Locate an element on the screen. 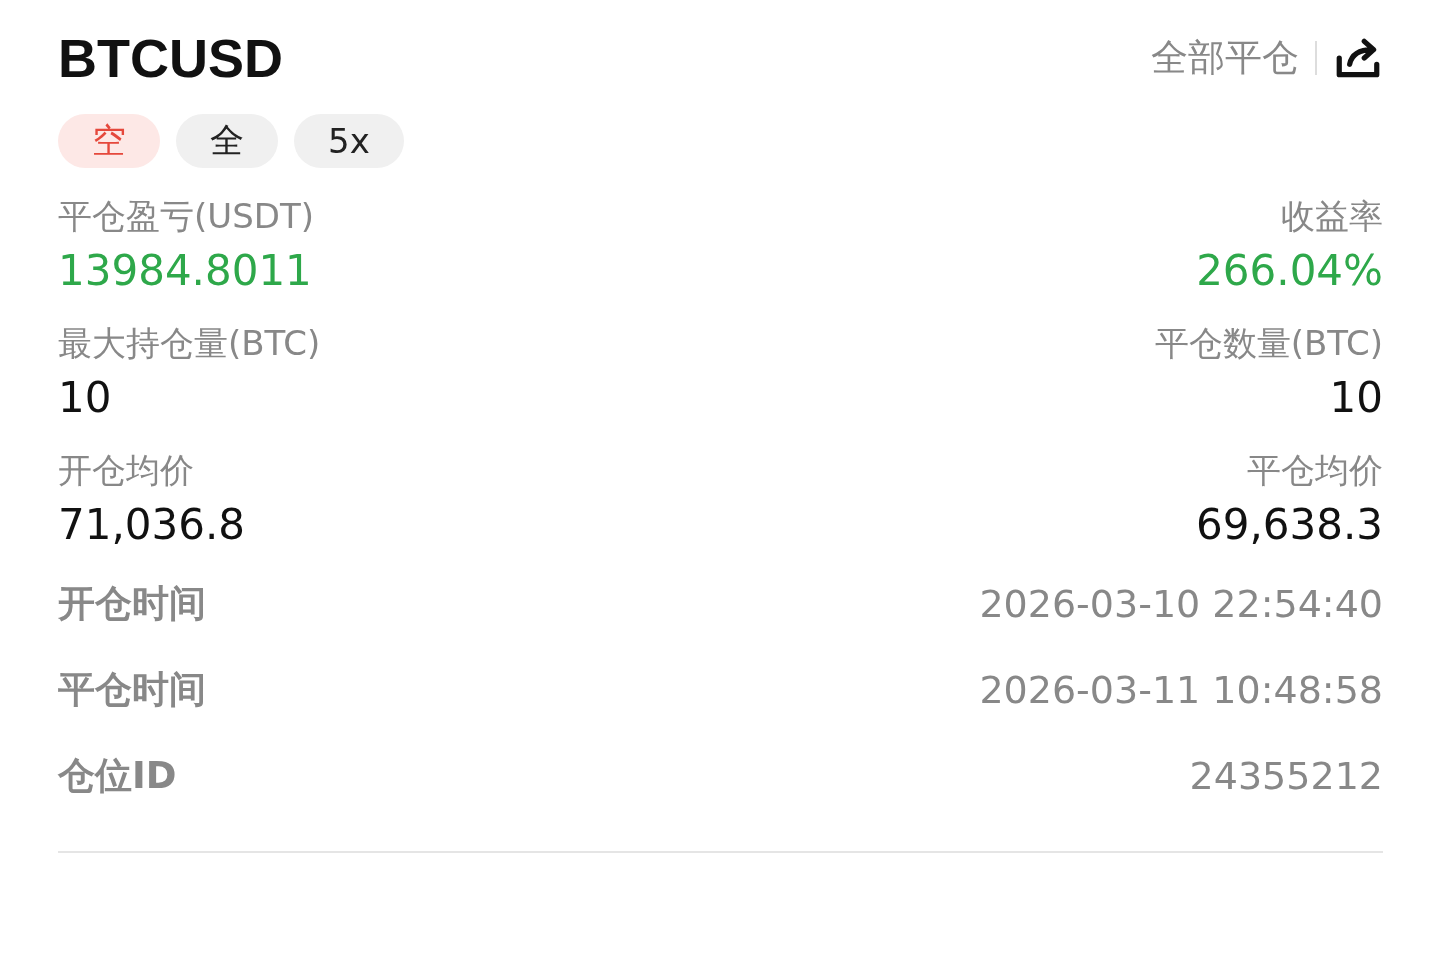 Image resolution: width=1440 pixels, height=955 pixels. stat-value: 266.04% is located at coordinates (1289, 270).